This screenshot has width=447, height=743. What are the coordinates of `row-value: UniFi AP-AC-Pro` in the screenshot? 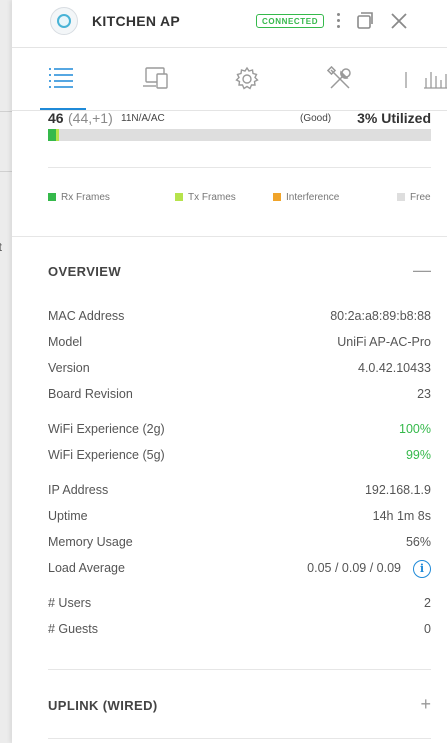 It's located at (384, 342).